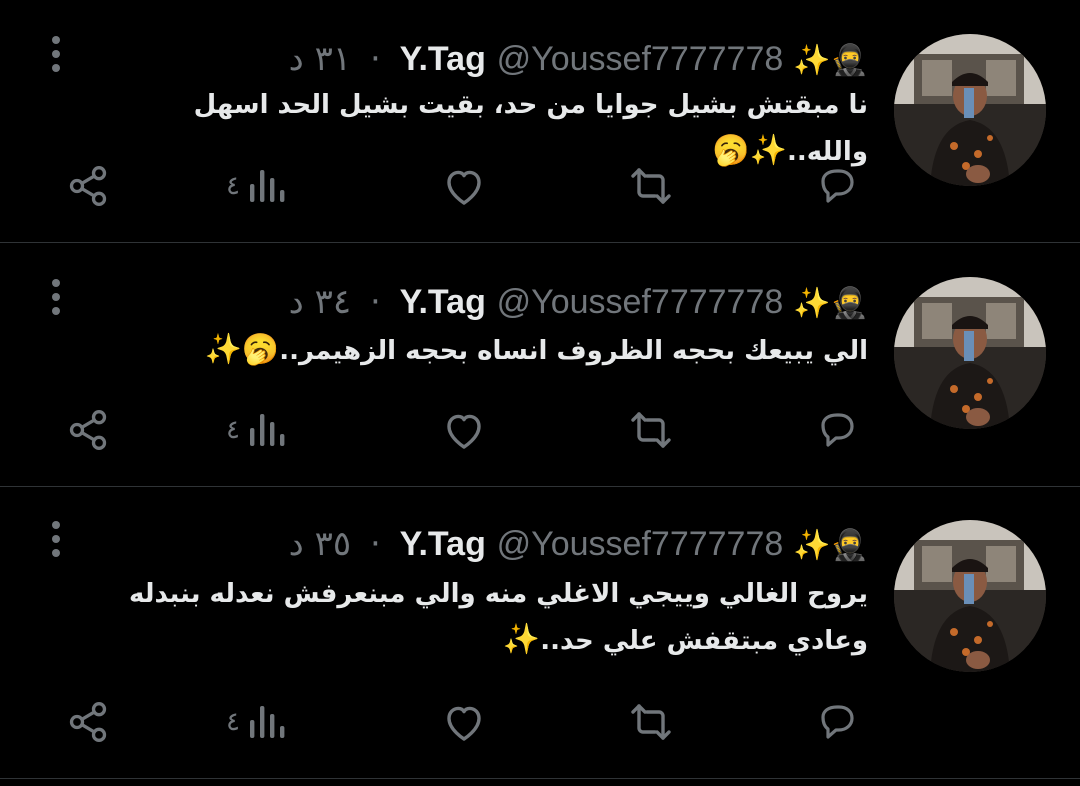 This screenshot has width=1080, height=786. What do you see at coordinates (320, 59) in the screenshot?
I see `timestamp: ٣١ د` at bounding box center [320, 59].